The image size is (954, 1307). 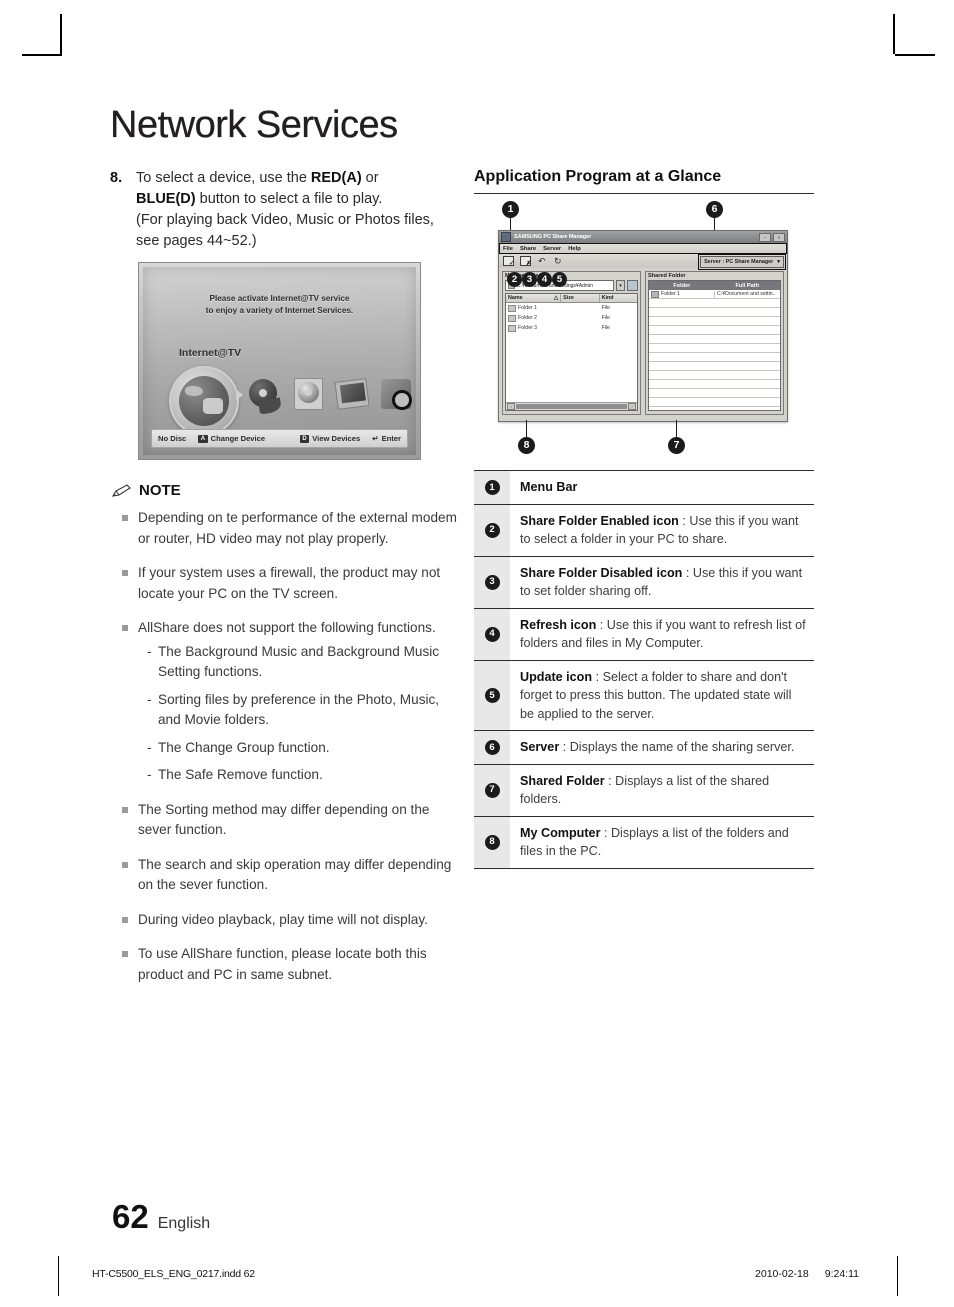 What do you see at coordinates (671, 294) in the screenshot?
I see `shared-folder-name: Folder 1` at bounding box center [671, 294].